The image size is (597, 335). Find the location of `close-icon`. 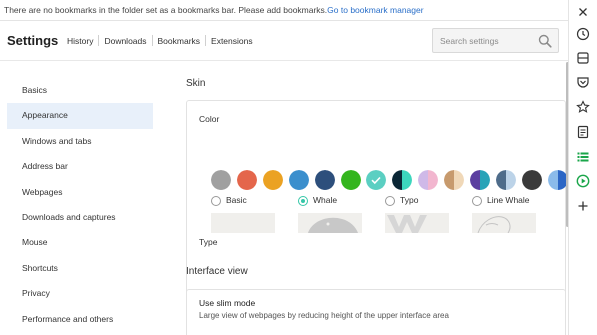

close-icon is located at coordinates (583, 12).